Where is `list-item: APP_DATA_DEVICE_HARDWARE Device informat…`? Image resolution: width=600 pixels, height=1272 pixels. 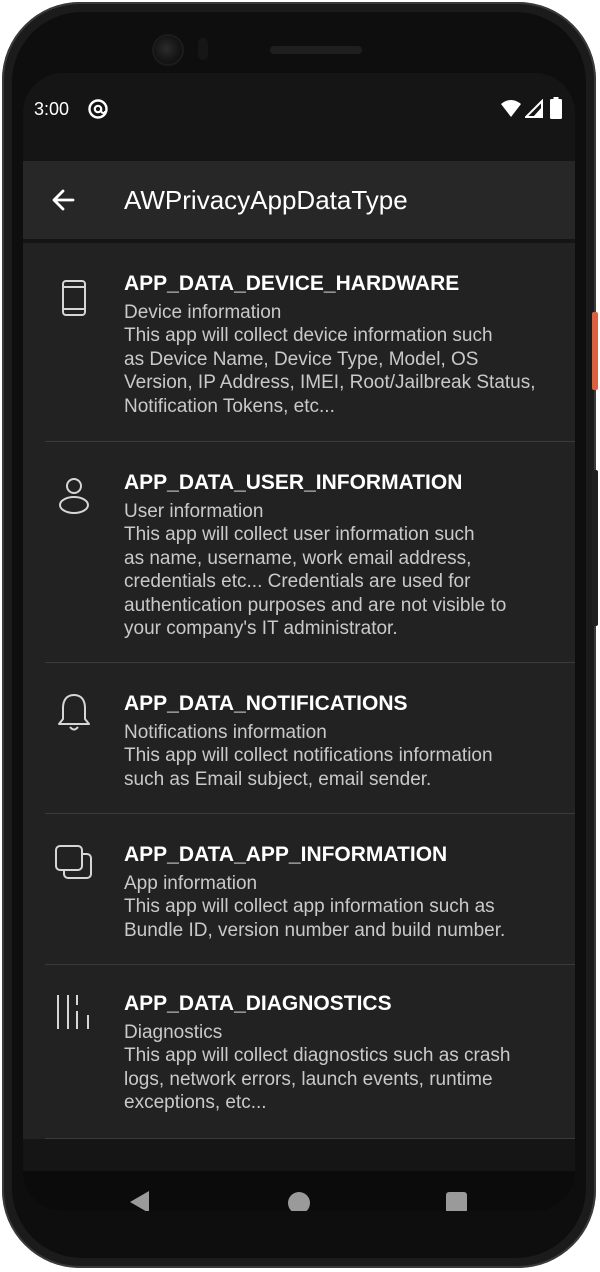 list-item: APP_DATA_DEVICE_HARDWARE Device informat… is located at coordinates (299, 342).